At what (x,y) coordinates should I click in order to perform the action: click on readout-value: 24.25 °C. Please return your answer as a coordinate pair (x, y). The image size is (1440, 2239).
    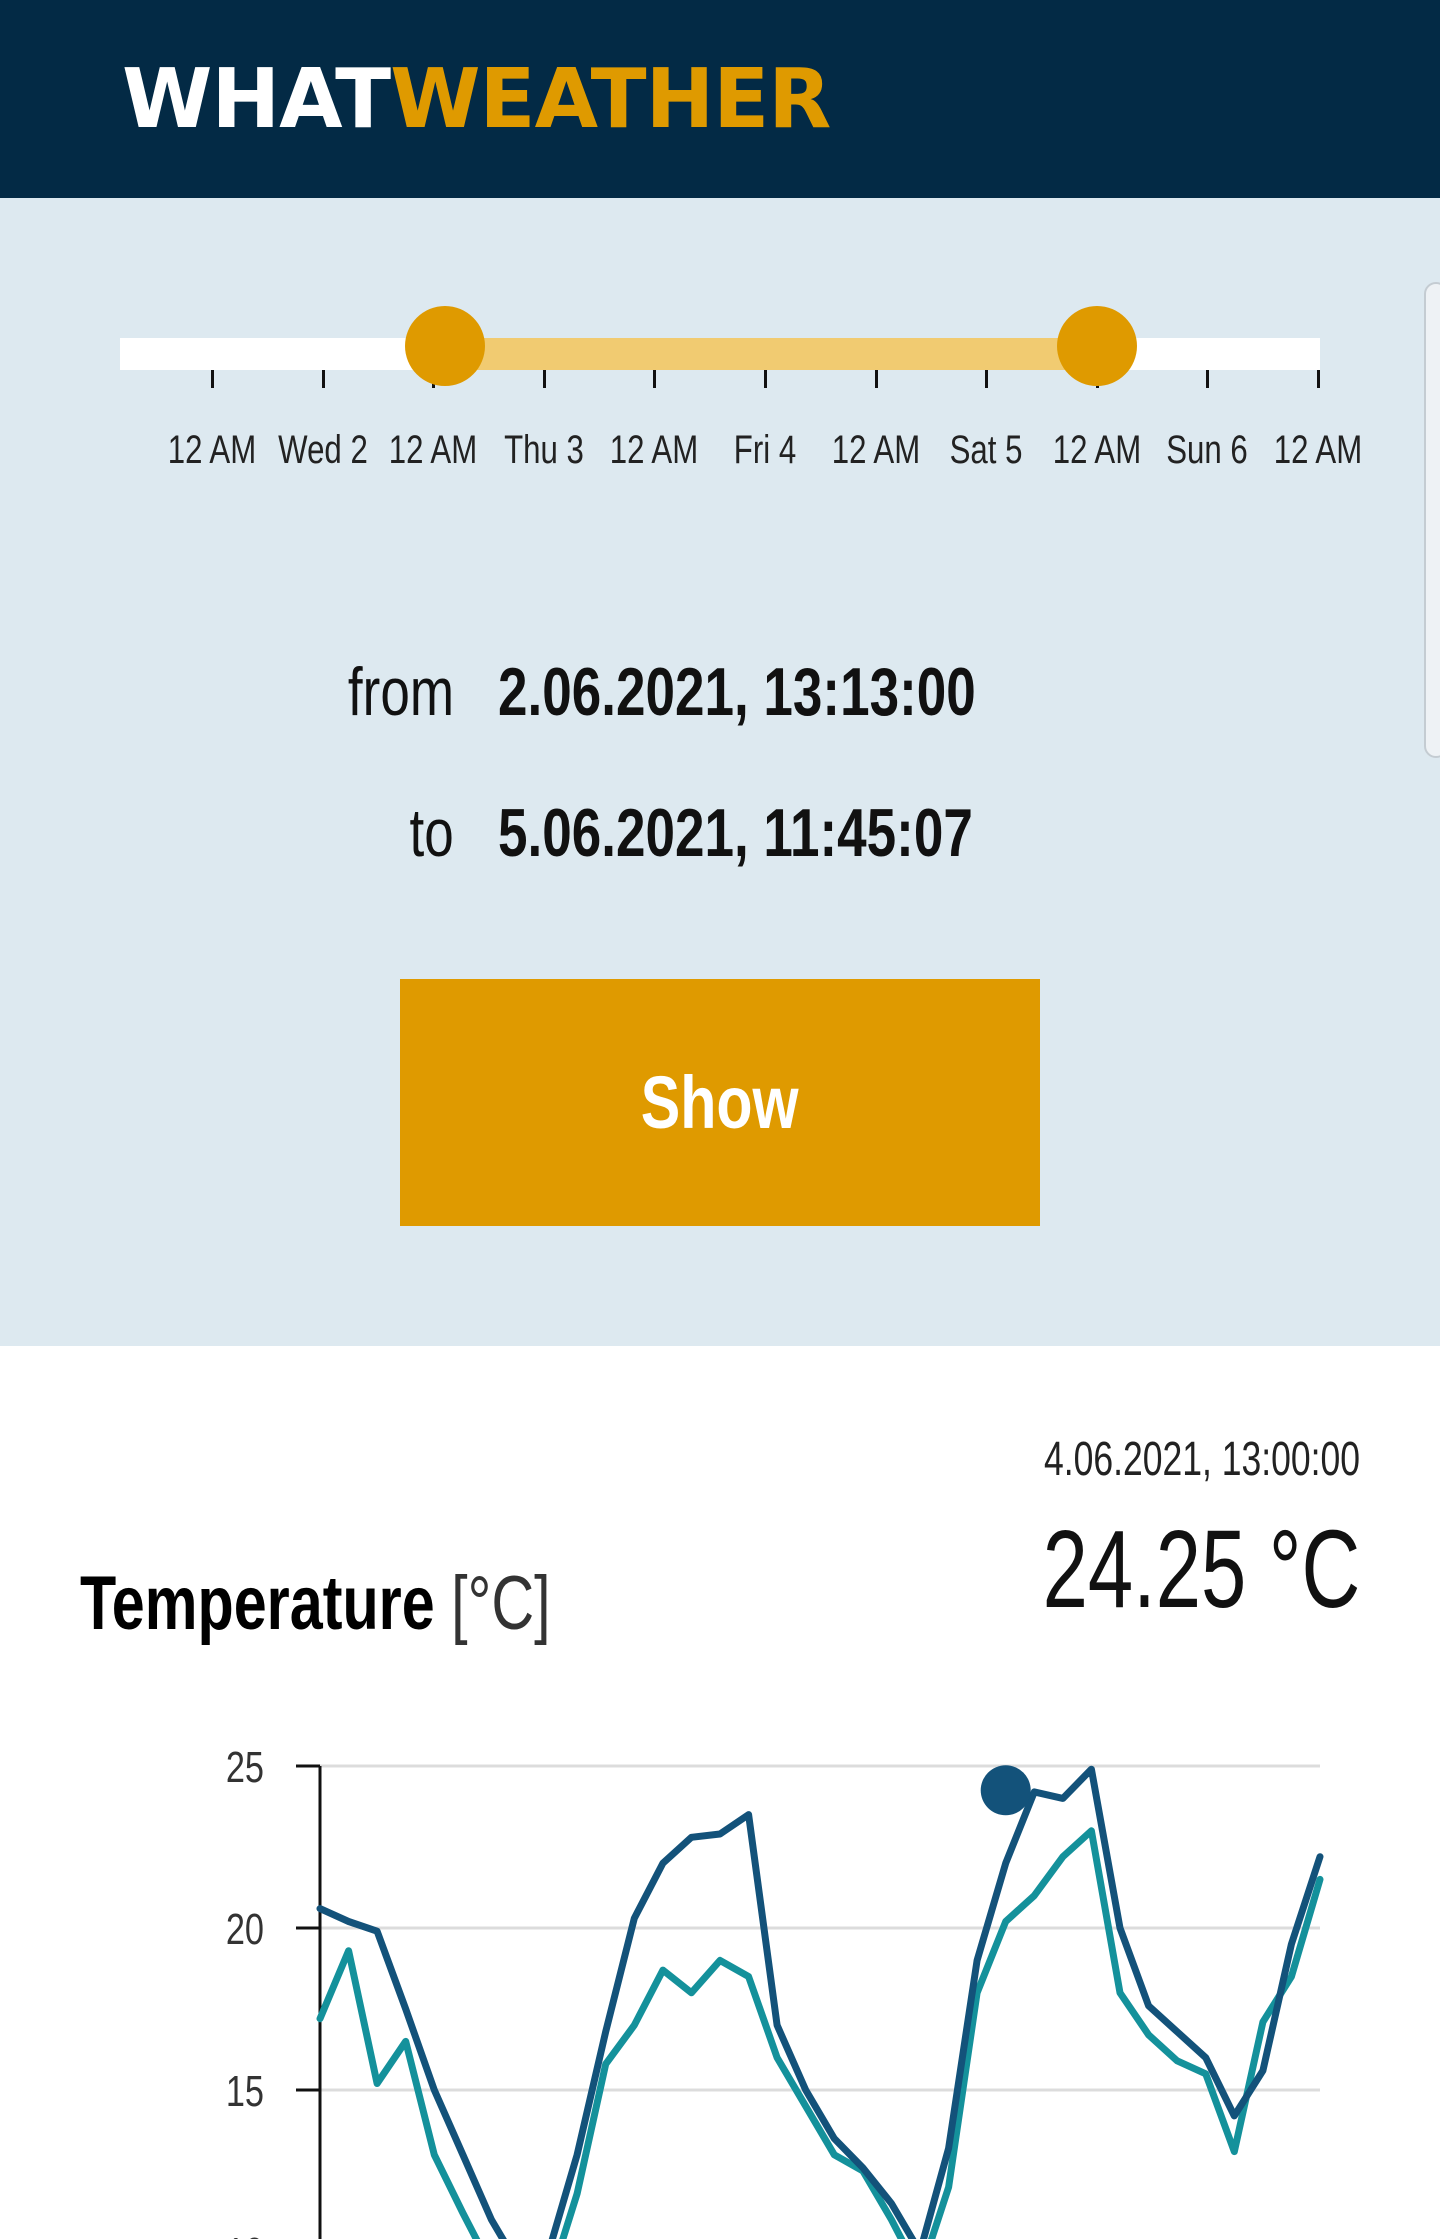
    Looking at the image, I should click on (1201, 1569).